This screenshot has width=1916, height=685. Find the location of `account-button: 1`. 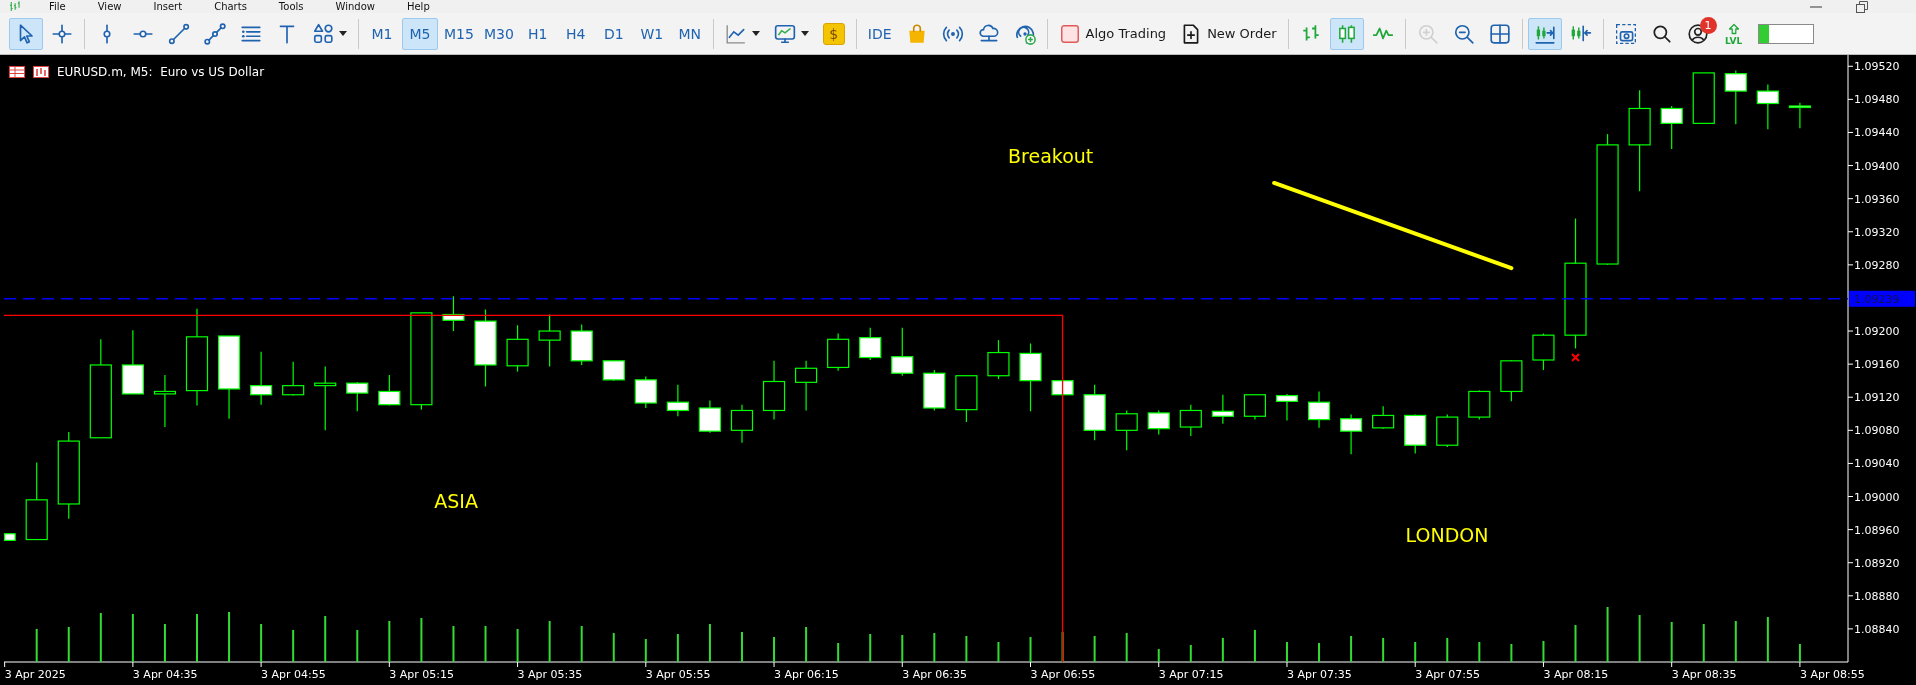

account-button: 1 is located at coordinates (1697, 33).